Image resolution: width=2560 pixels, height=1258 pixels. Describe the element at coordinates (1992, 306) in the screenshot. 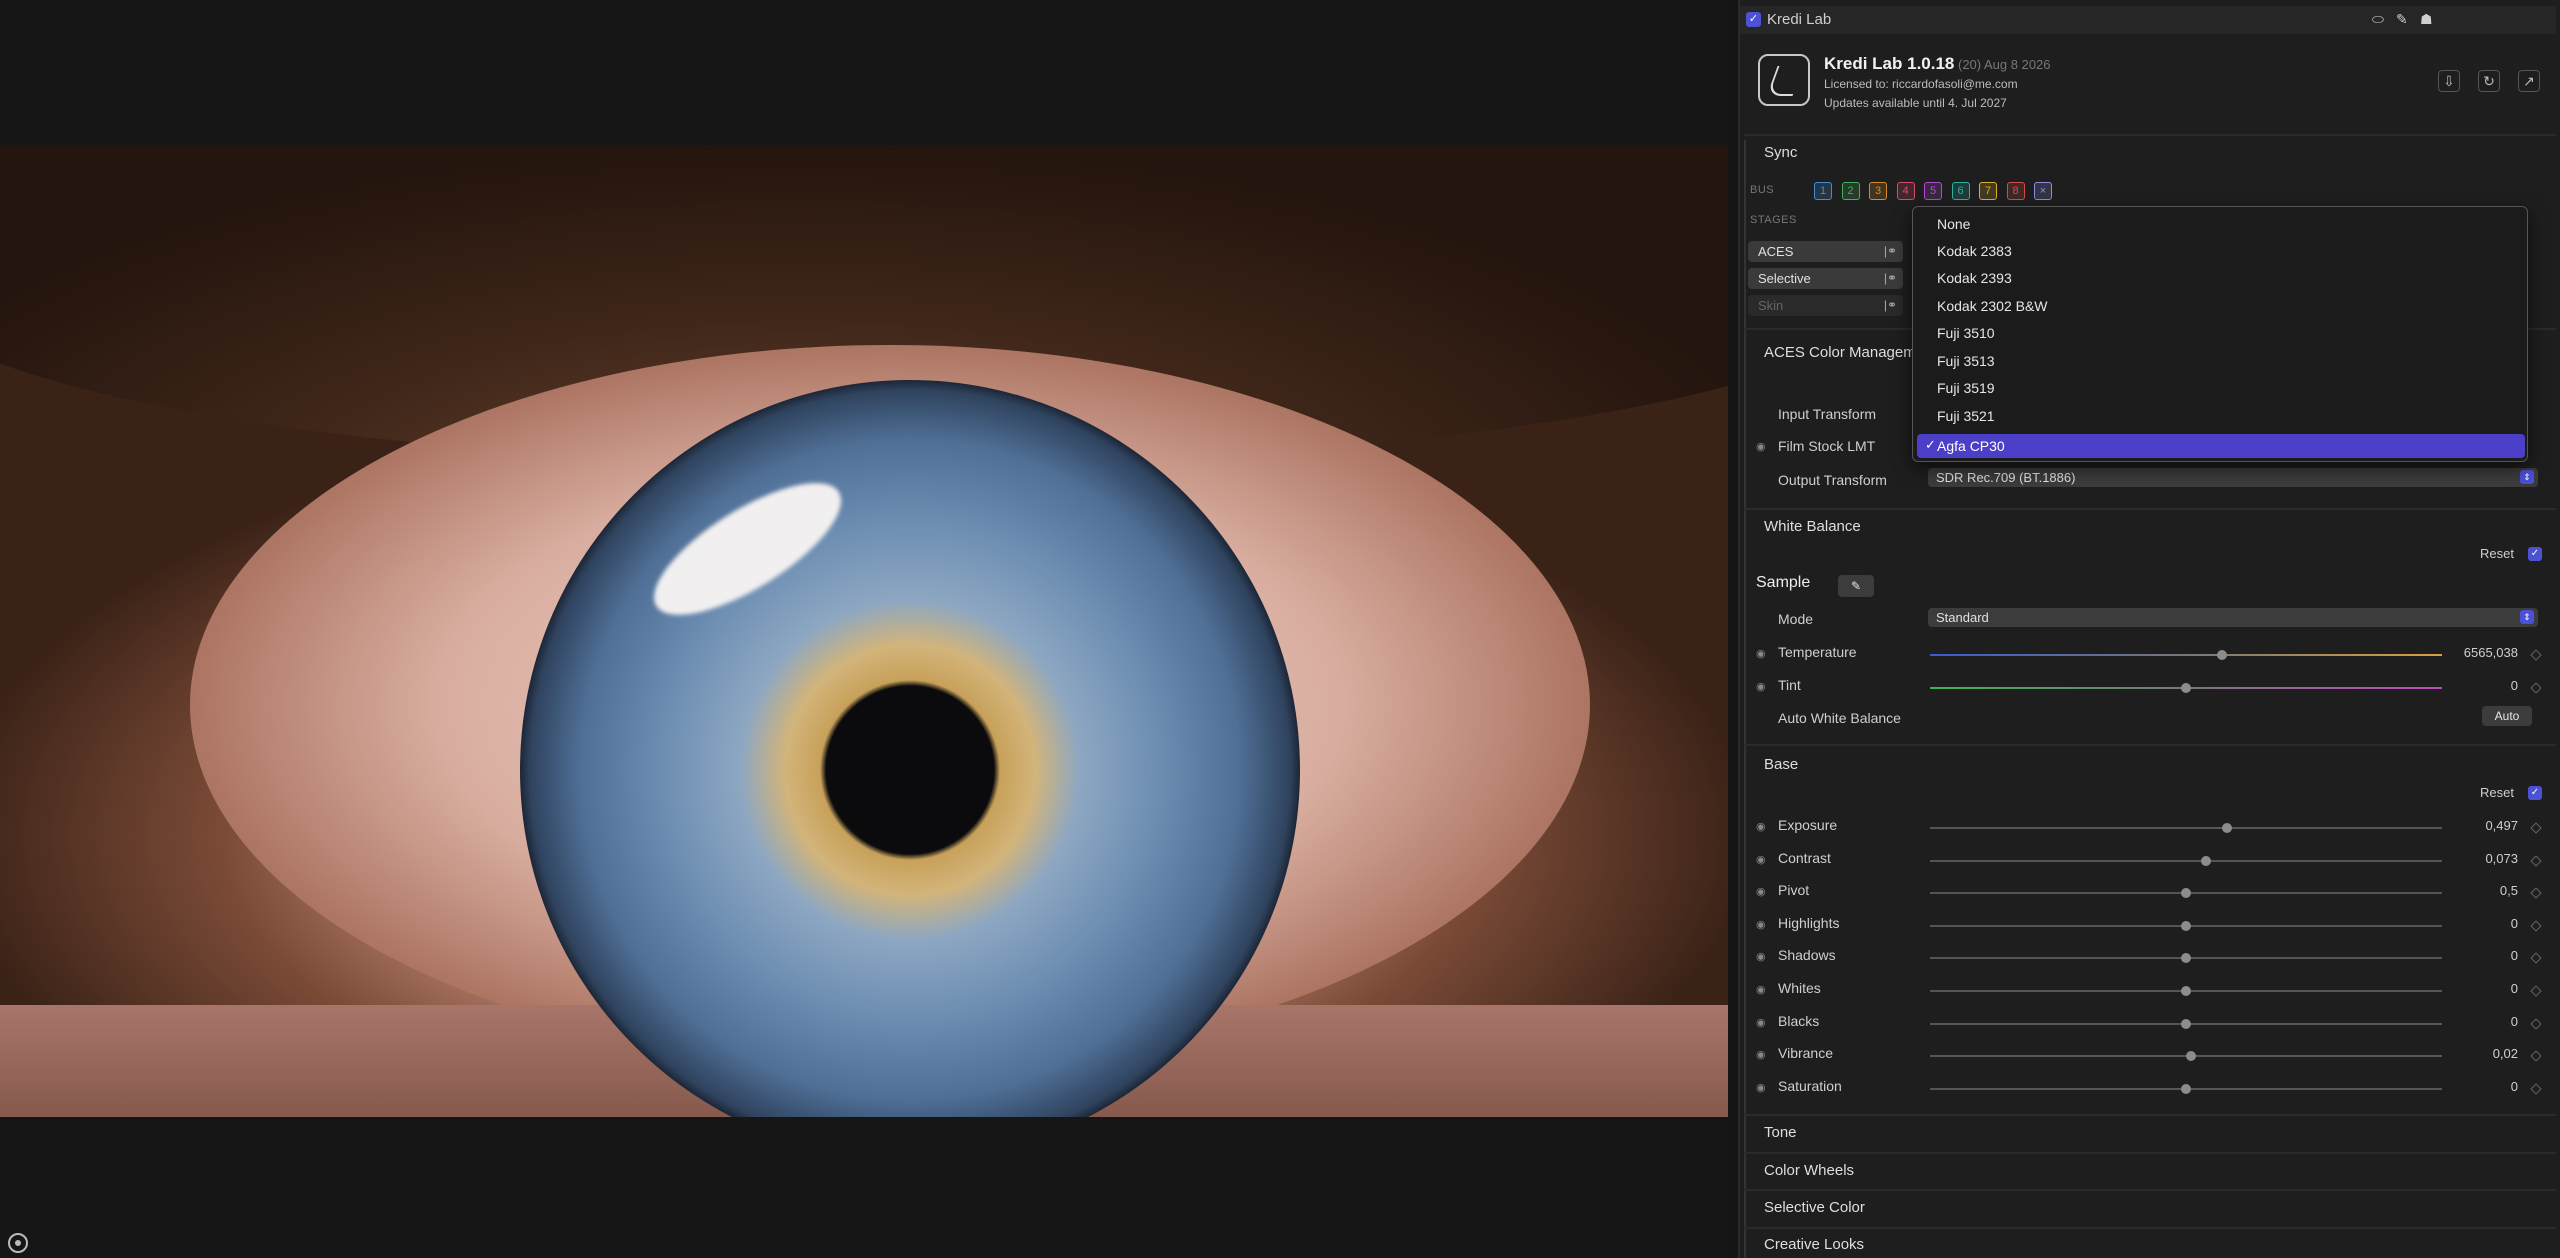

I see `dropdown-item: Kodak 2302 B&W` at that location.